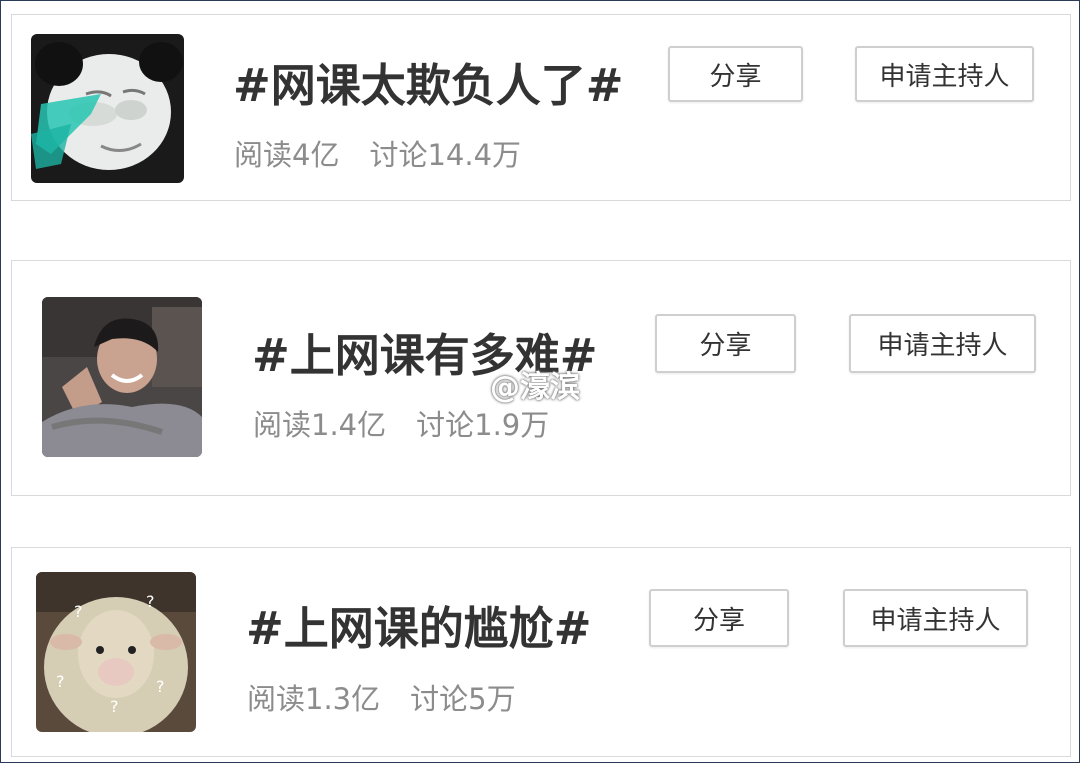 The image size is (1080, 763). Describe the element at coordinates (116, 652) in the screenshot. I see `confused-sheep-photo: ? ? ? ? ?` at that location.